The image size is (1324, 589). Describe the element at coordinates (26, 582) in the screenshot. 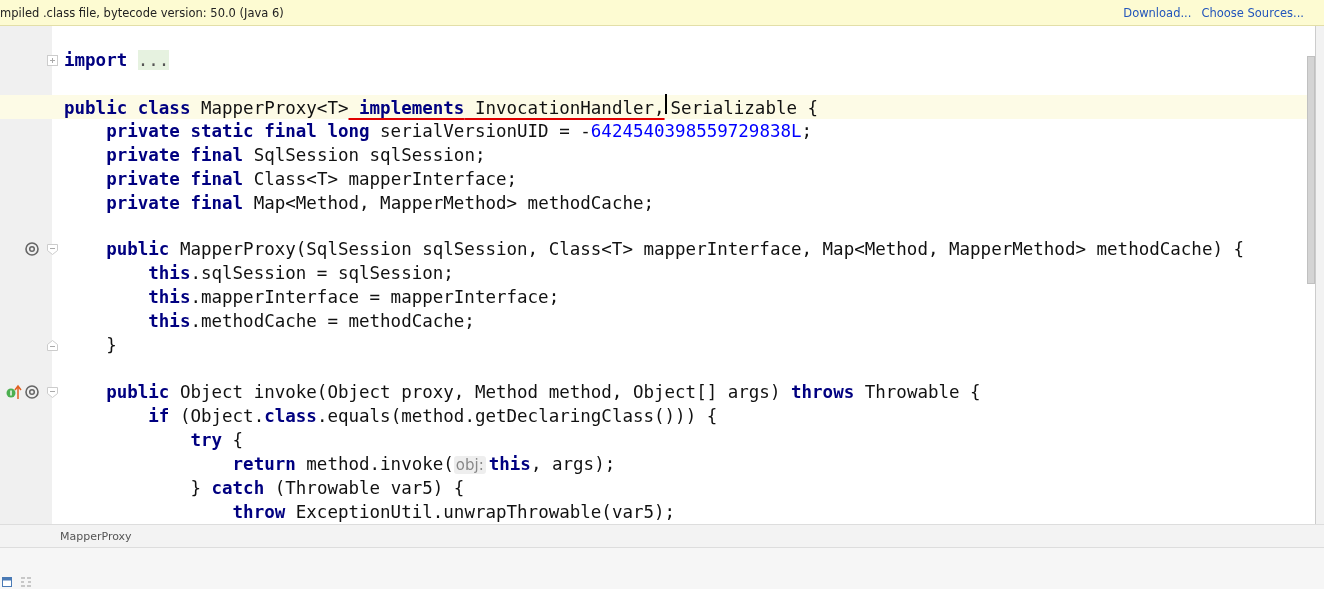

I see `structure-icon` at that location.